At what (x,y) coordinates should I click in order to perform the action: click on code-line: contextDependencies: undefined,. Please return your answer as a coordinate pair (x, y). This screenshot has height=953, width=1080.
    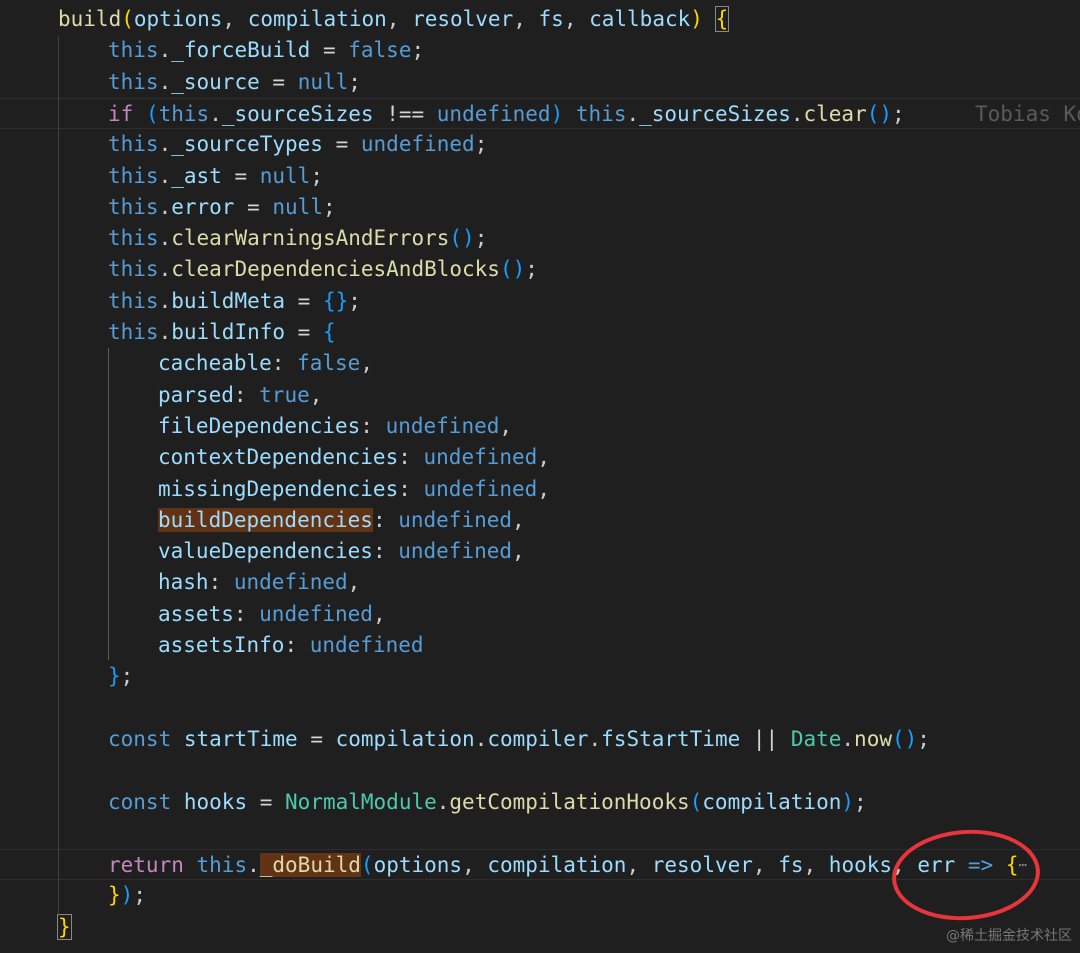
    Looking at the image, I should click on (540, 457).